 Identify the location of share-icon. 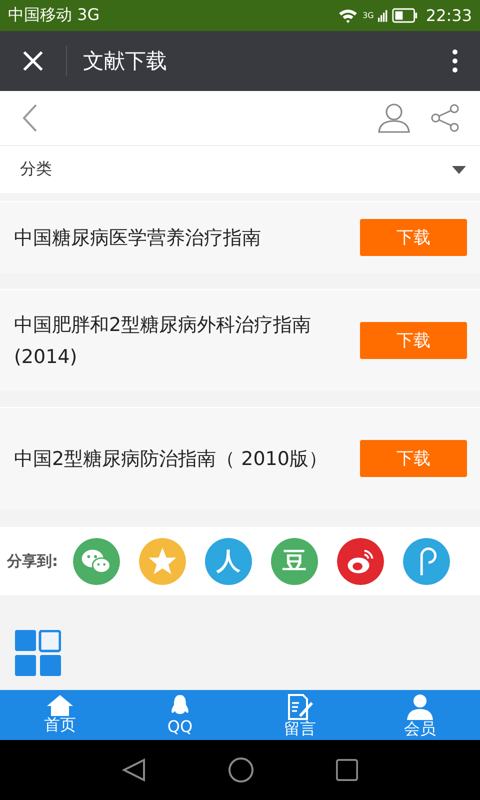
(445, 118).